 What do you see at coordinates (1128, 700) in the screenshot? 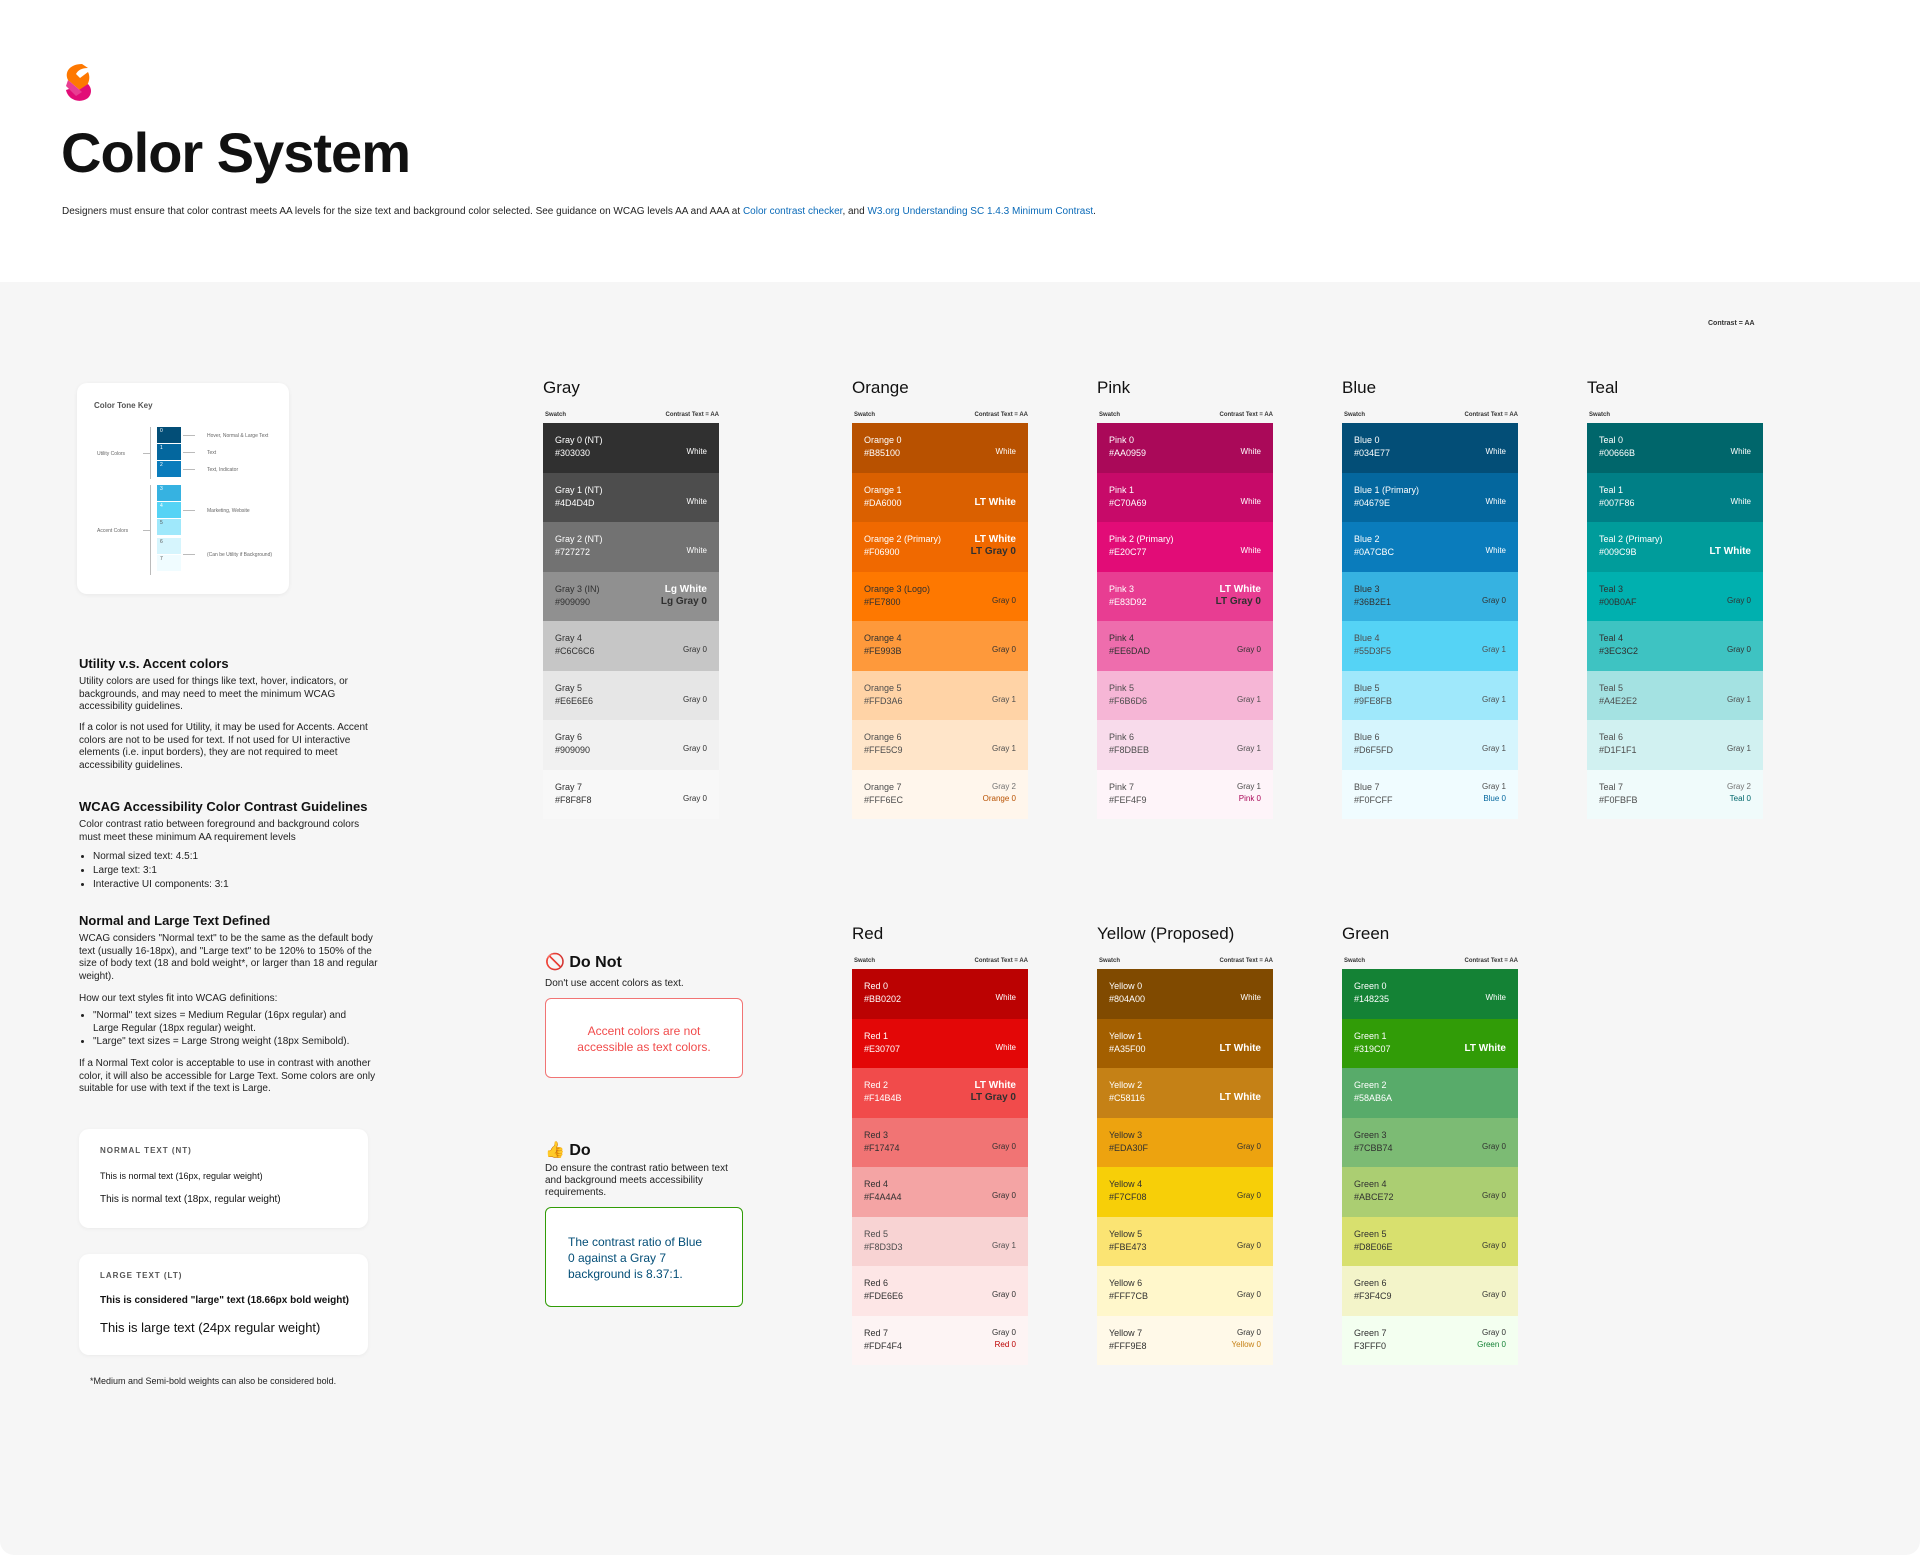
I see `swatch-hex: #F6B6D6` at bounding box center [1128, 700].